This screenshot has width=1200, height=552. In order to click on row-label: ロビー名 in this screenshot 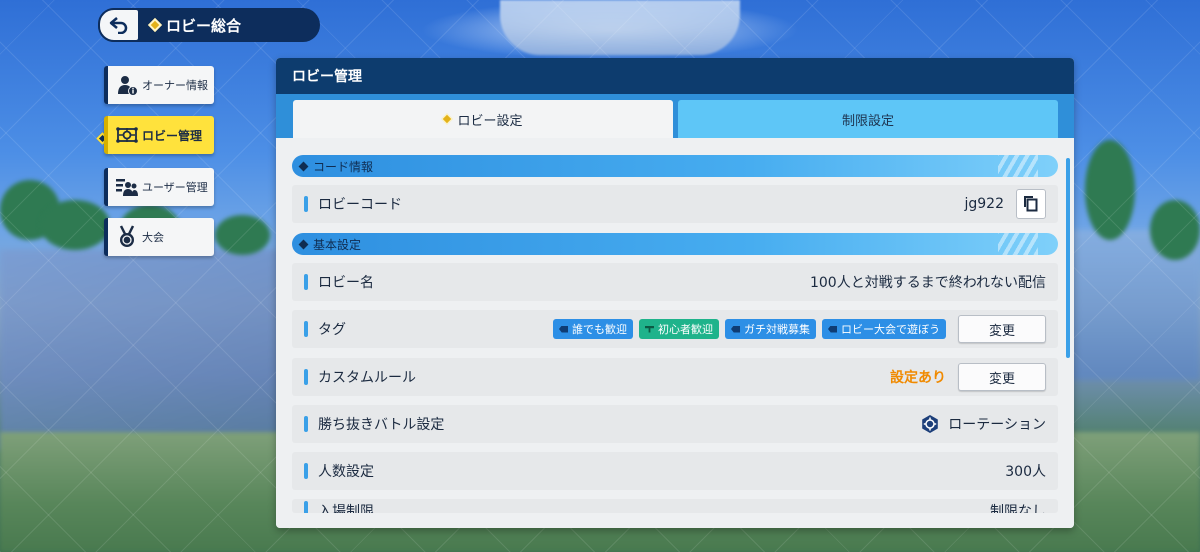, I will do `click(346, 283)`.